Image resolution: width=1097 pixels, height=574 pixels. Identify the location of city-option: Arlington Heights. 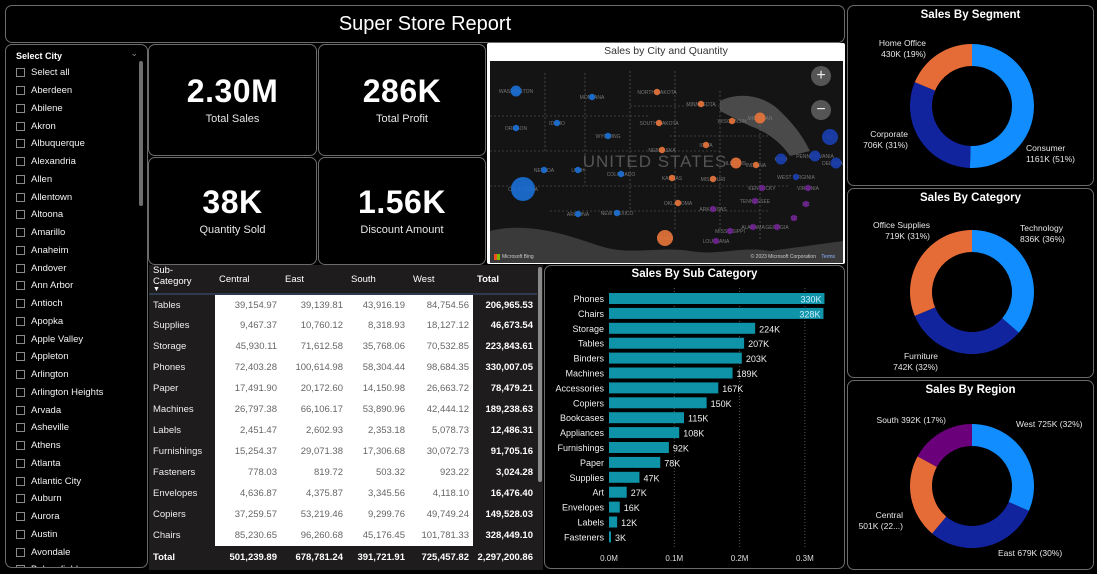
(59, 393).